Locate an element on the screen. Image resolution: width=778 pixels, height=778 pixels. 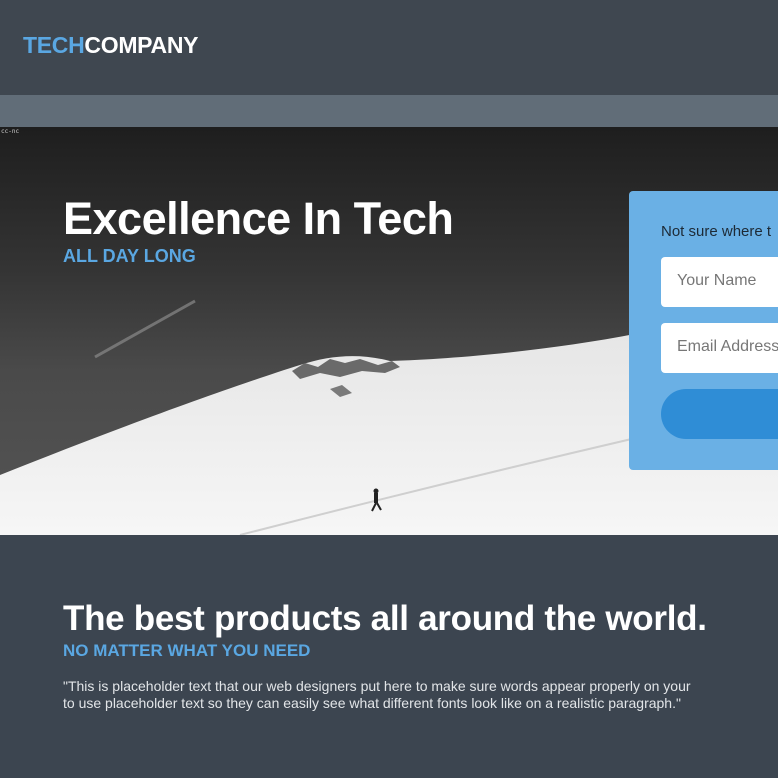
site-logo: TECHCOMPANY is located at coordinates (110, 45).